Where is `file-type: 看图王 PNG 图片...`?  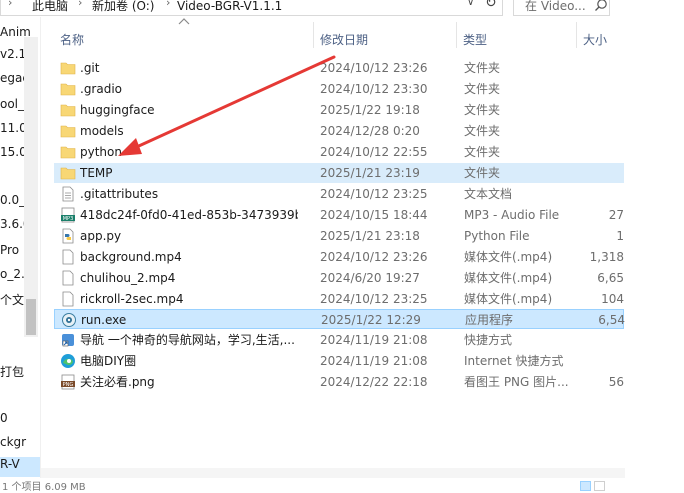 file-type: 看图王 PNG 图片... is located at coordinates (516, 382).